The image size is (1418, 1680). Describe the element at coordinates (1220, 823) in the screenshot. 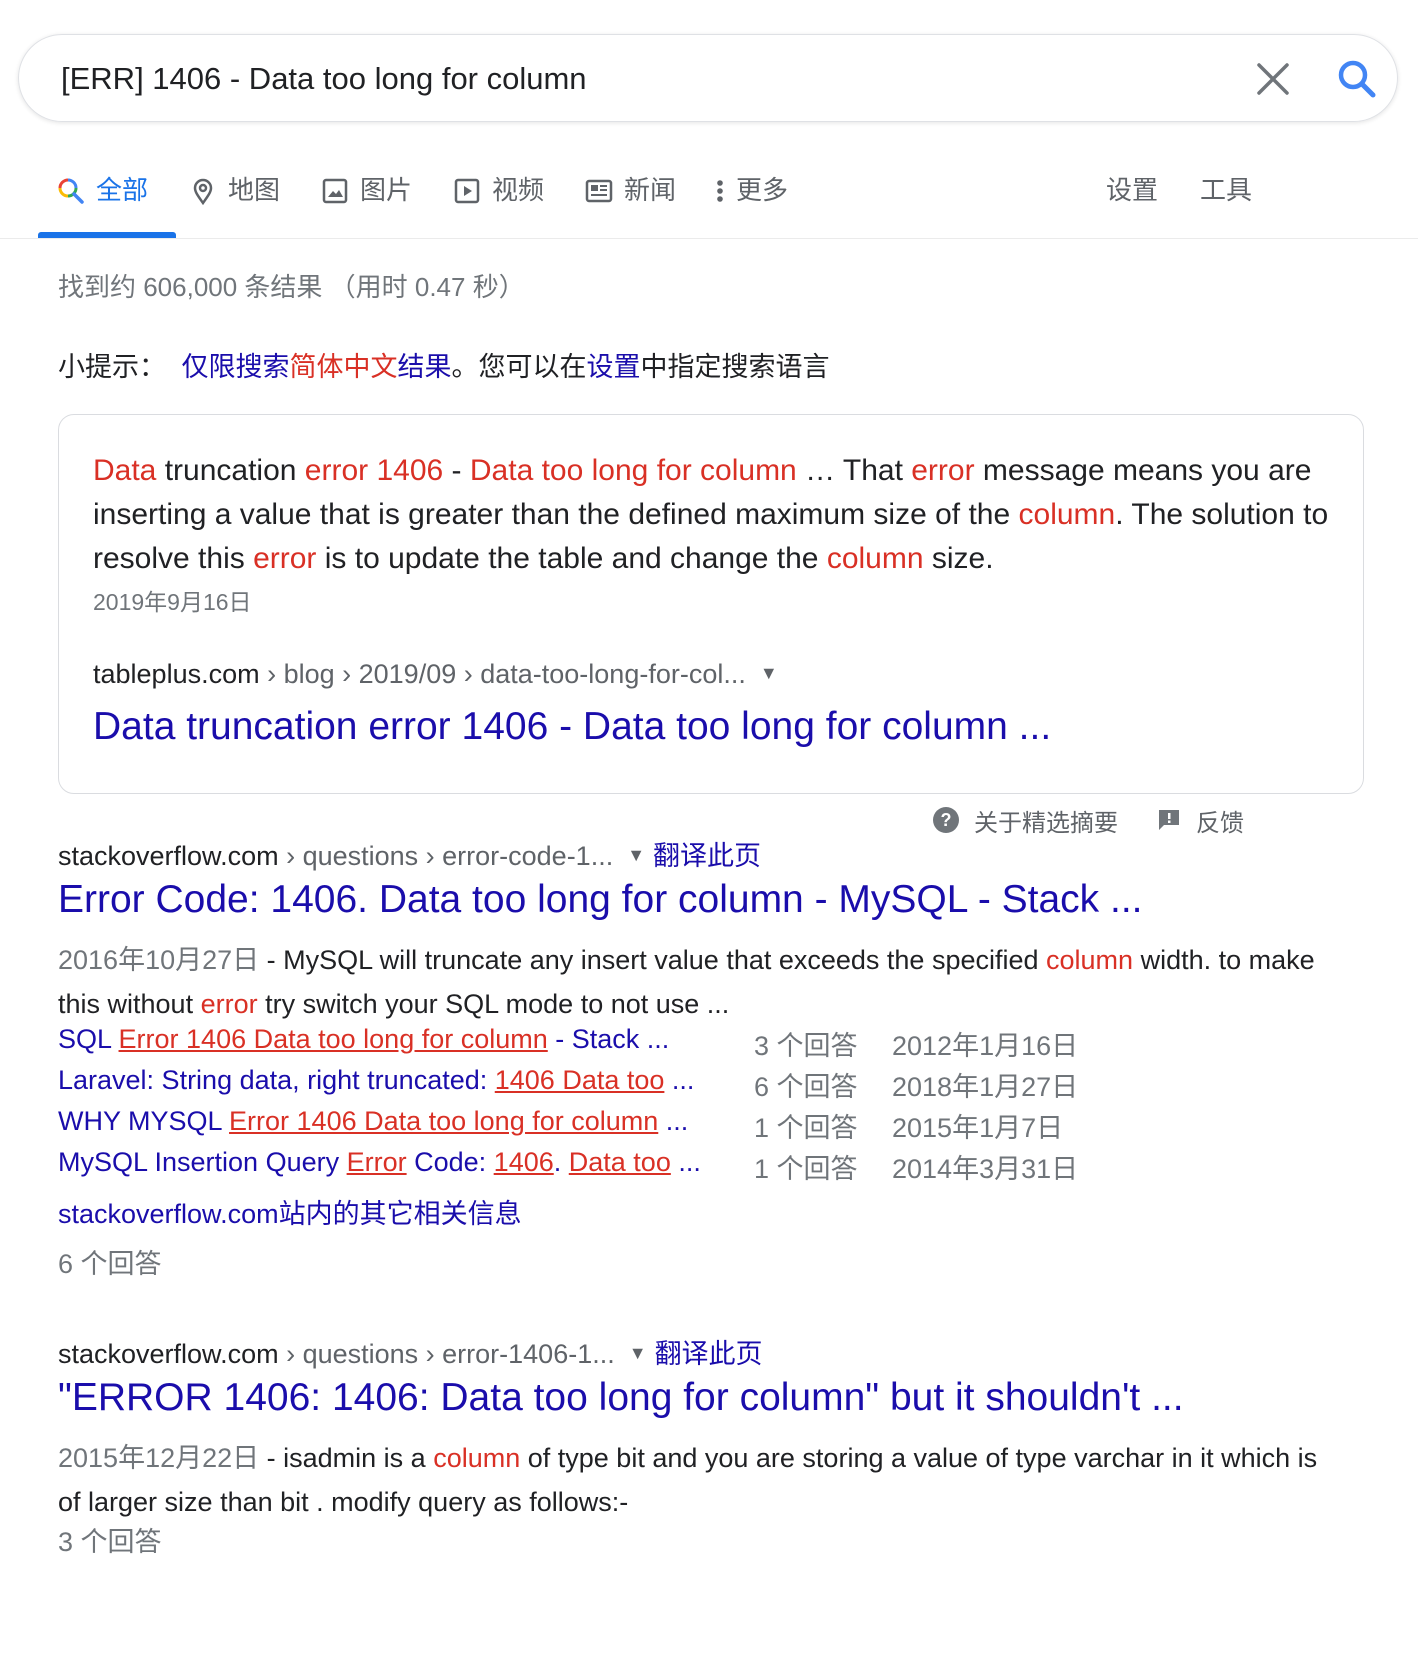

I see `feedback-label: 反馈` at that location.